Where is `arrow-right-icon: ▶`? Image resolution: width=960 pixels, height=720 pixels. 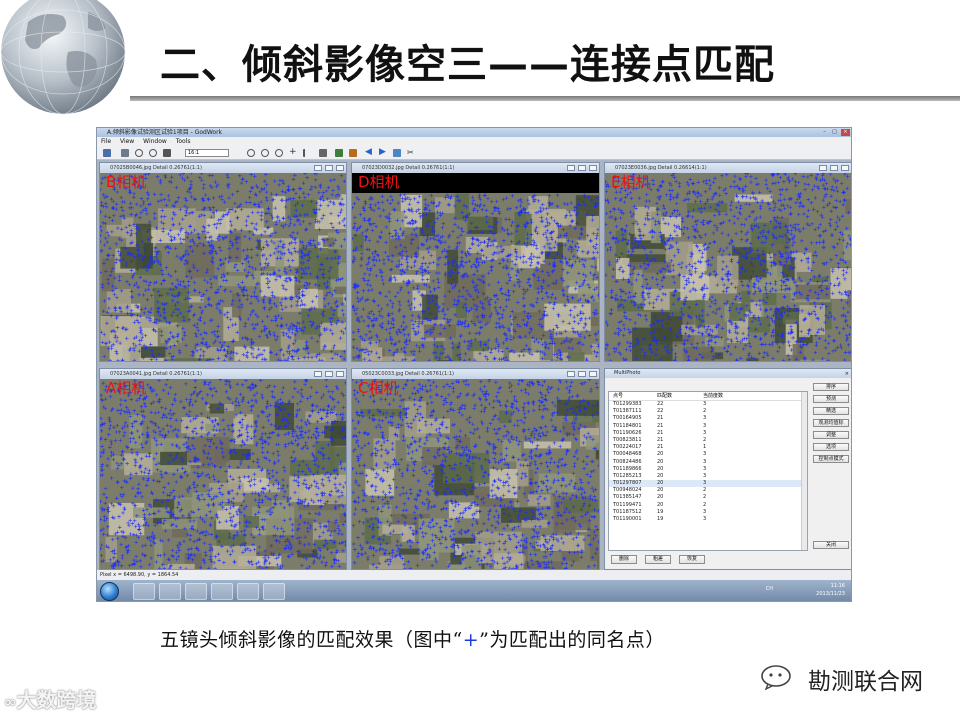 arrow-right-icon: ▶ is located at coordinates (383, 152).